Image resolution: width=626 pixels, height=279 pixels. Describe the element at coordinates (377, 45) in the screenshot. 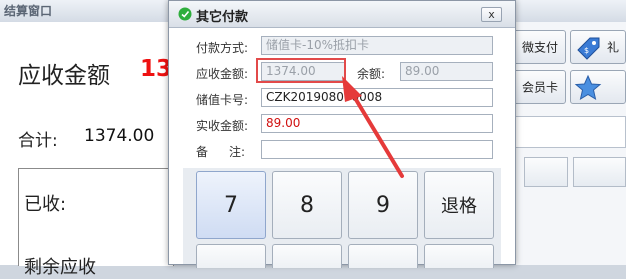

I see `payment-method-field: 储值卡-10%抵扣卡` at that location.